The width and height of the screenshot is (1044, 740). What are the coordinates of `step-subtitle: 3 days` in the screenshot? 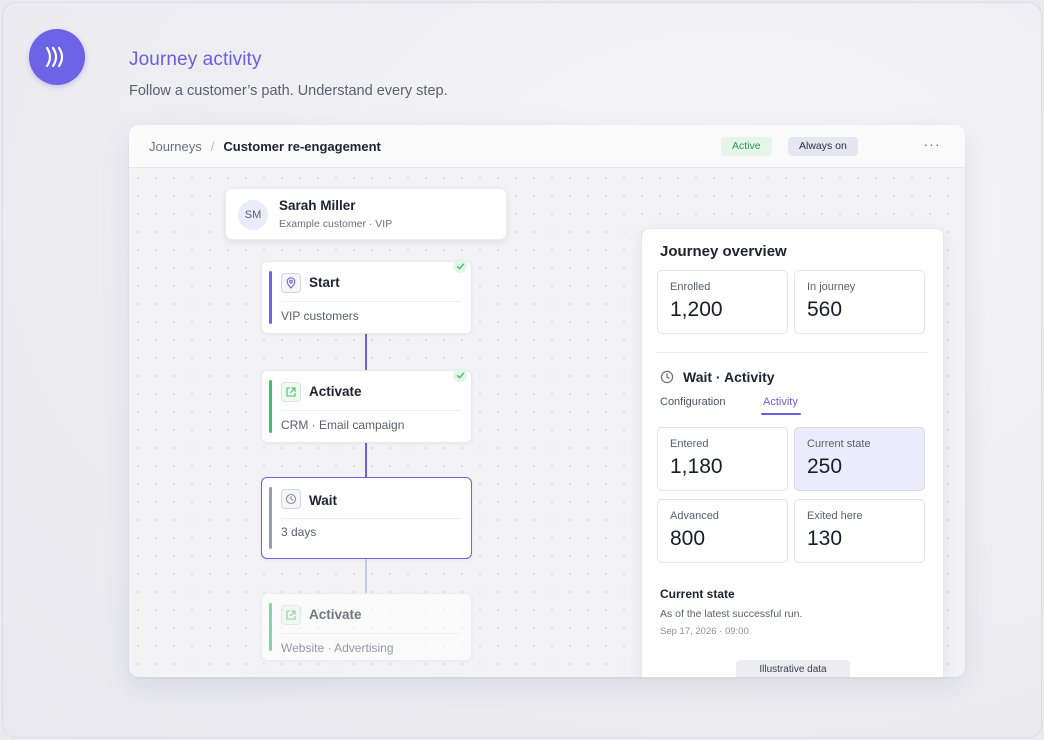 It's located at (299, 532).